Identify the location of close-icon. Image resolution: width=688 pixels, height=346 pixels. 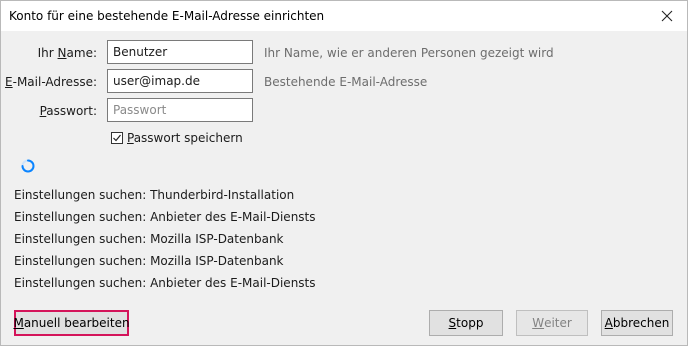
(667, 16).